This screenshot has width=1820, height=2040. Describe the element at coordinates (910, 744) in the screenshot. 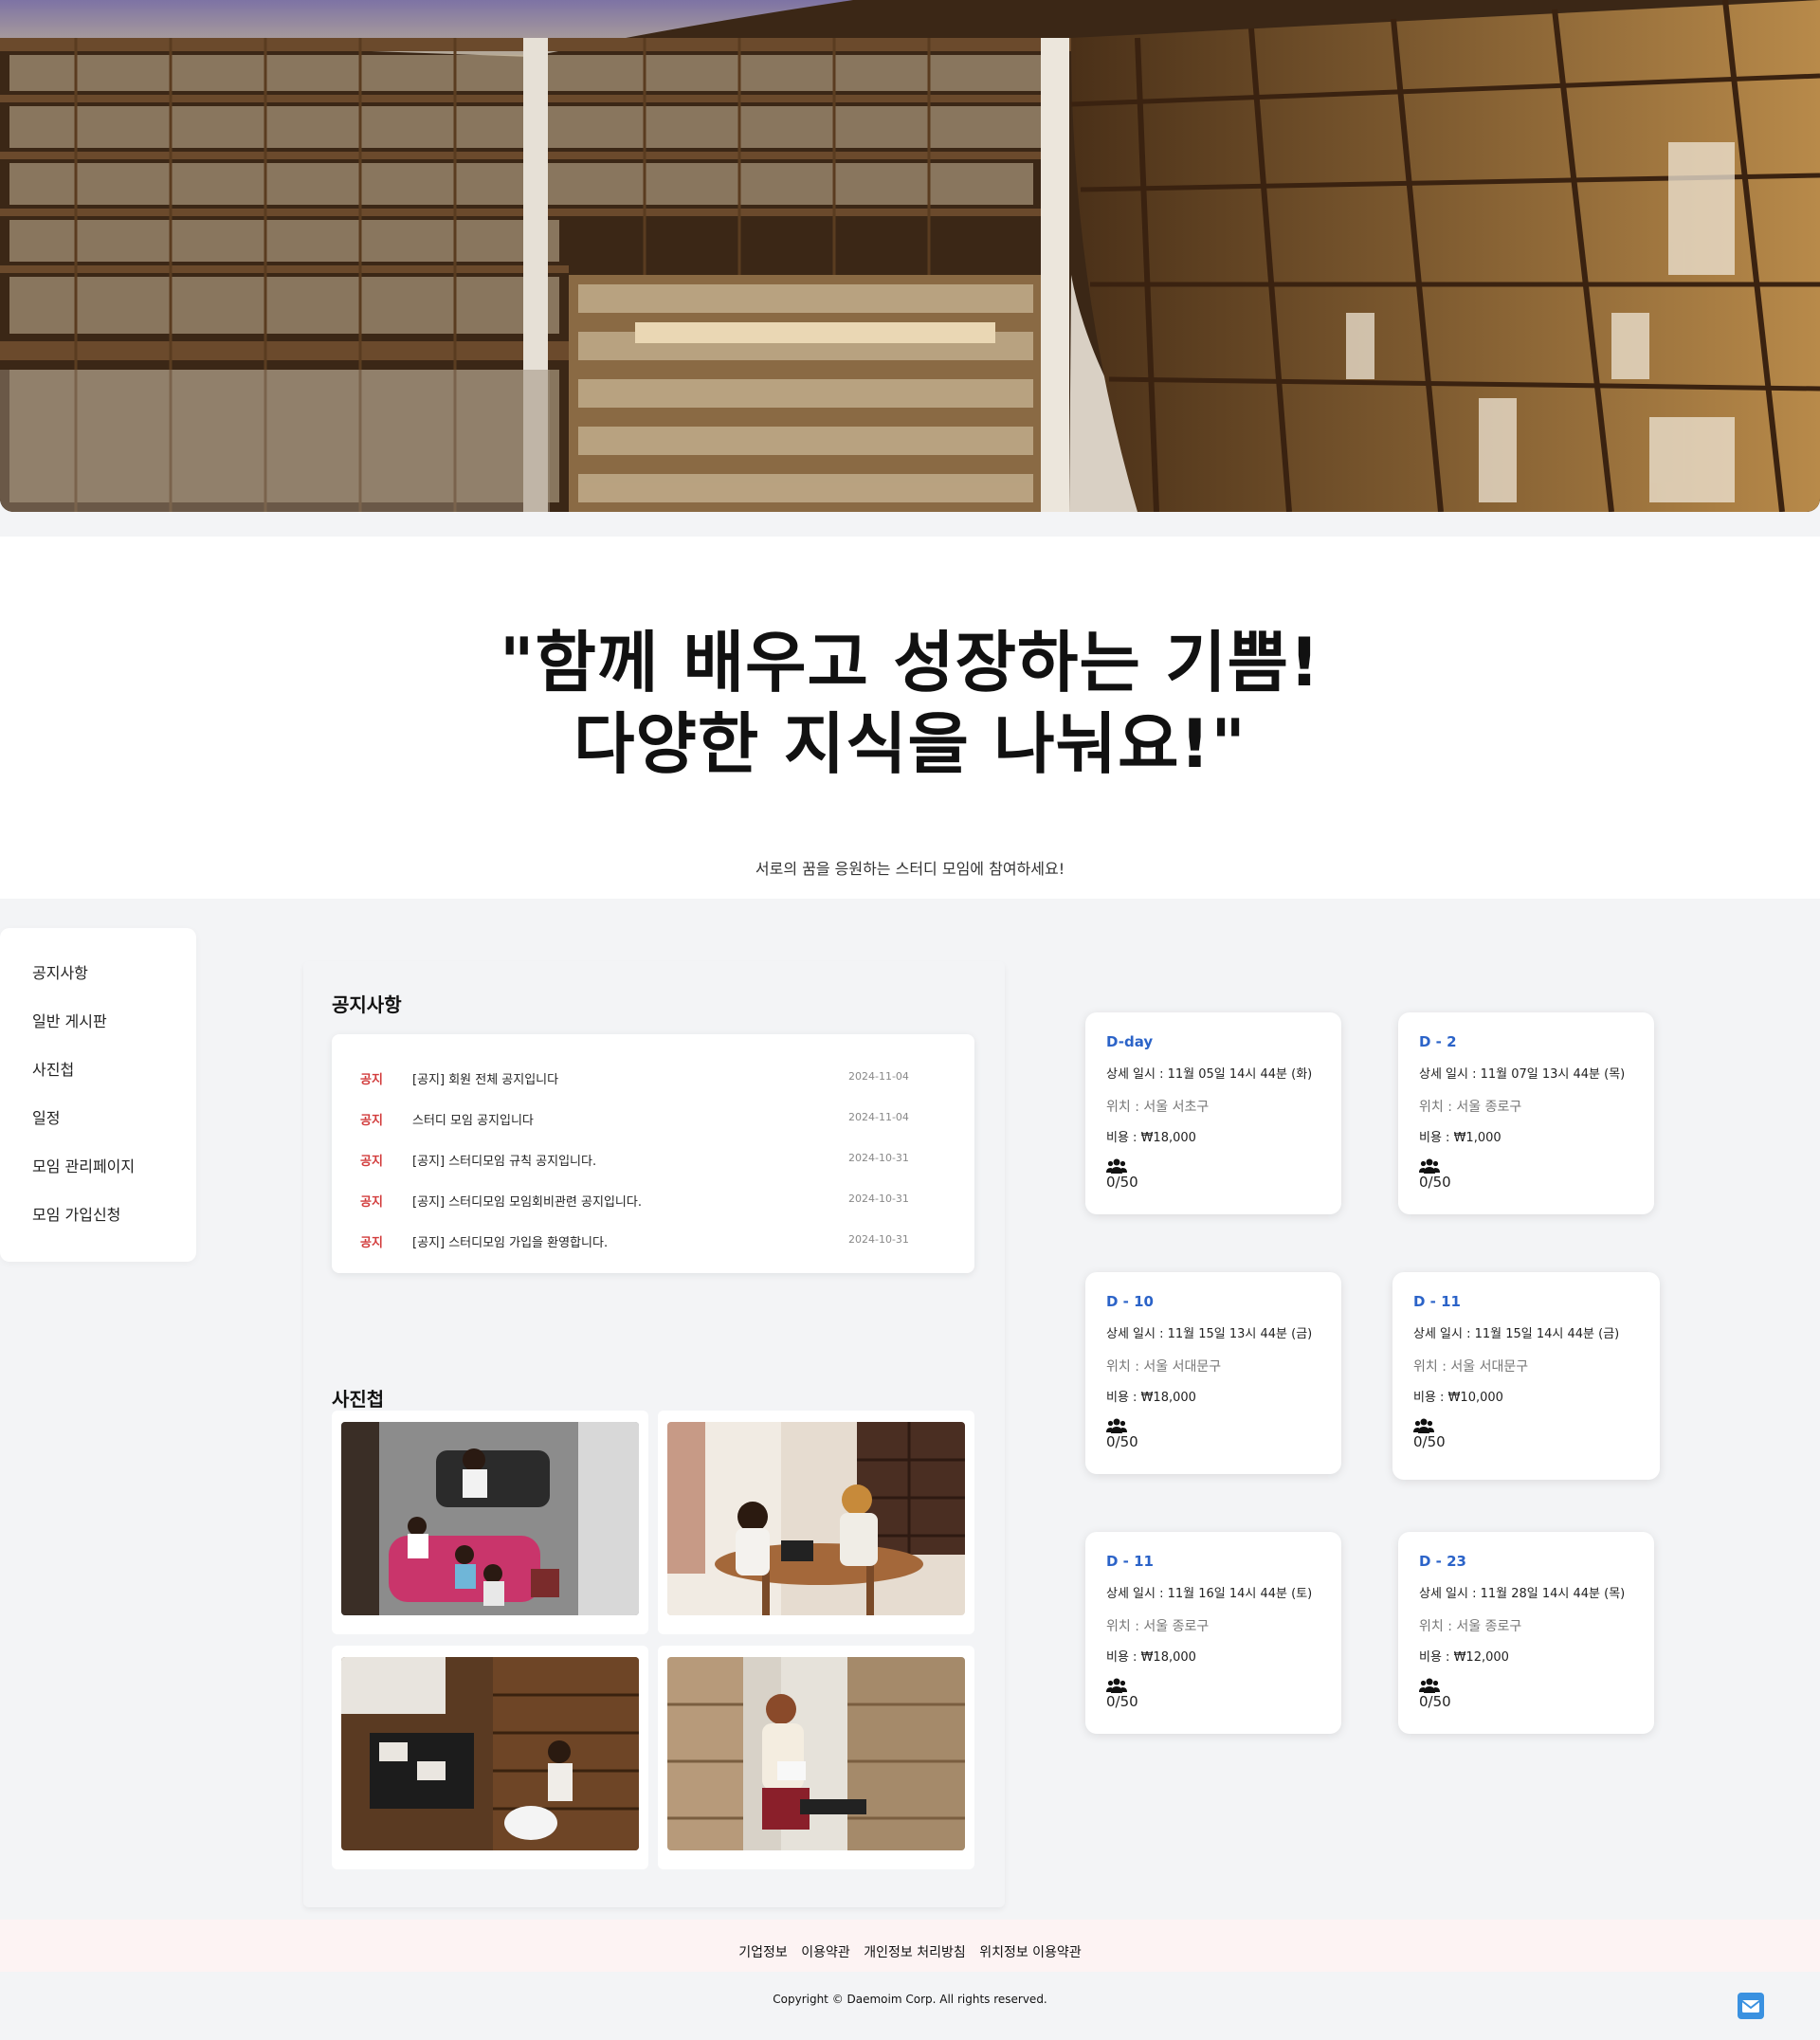

I see `slogan-line-2: 다양한 지식을 나눠요!"` at that location.